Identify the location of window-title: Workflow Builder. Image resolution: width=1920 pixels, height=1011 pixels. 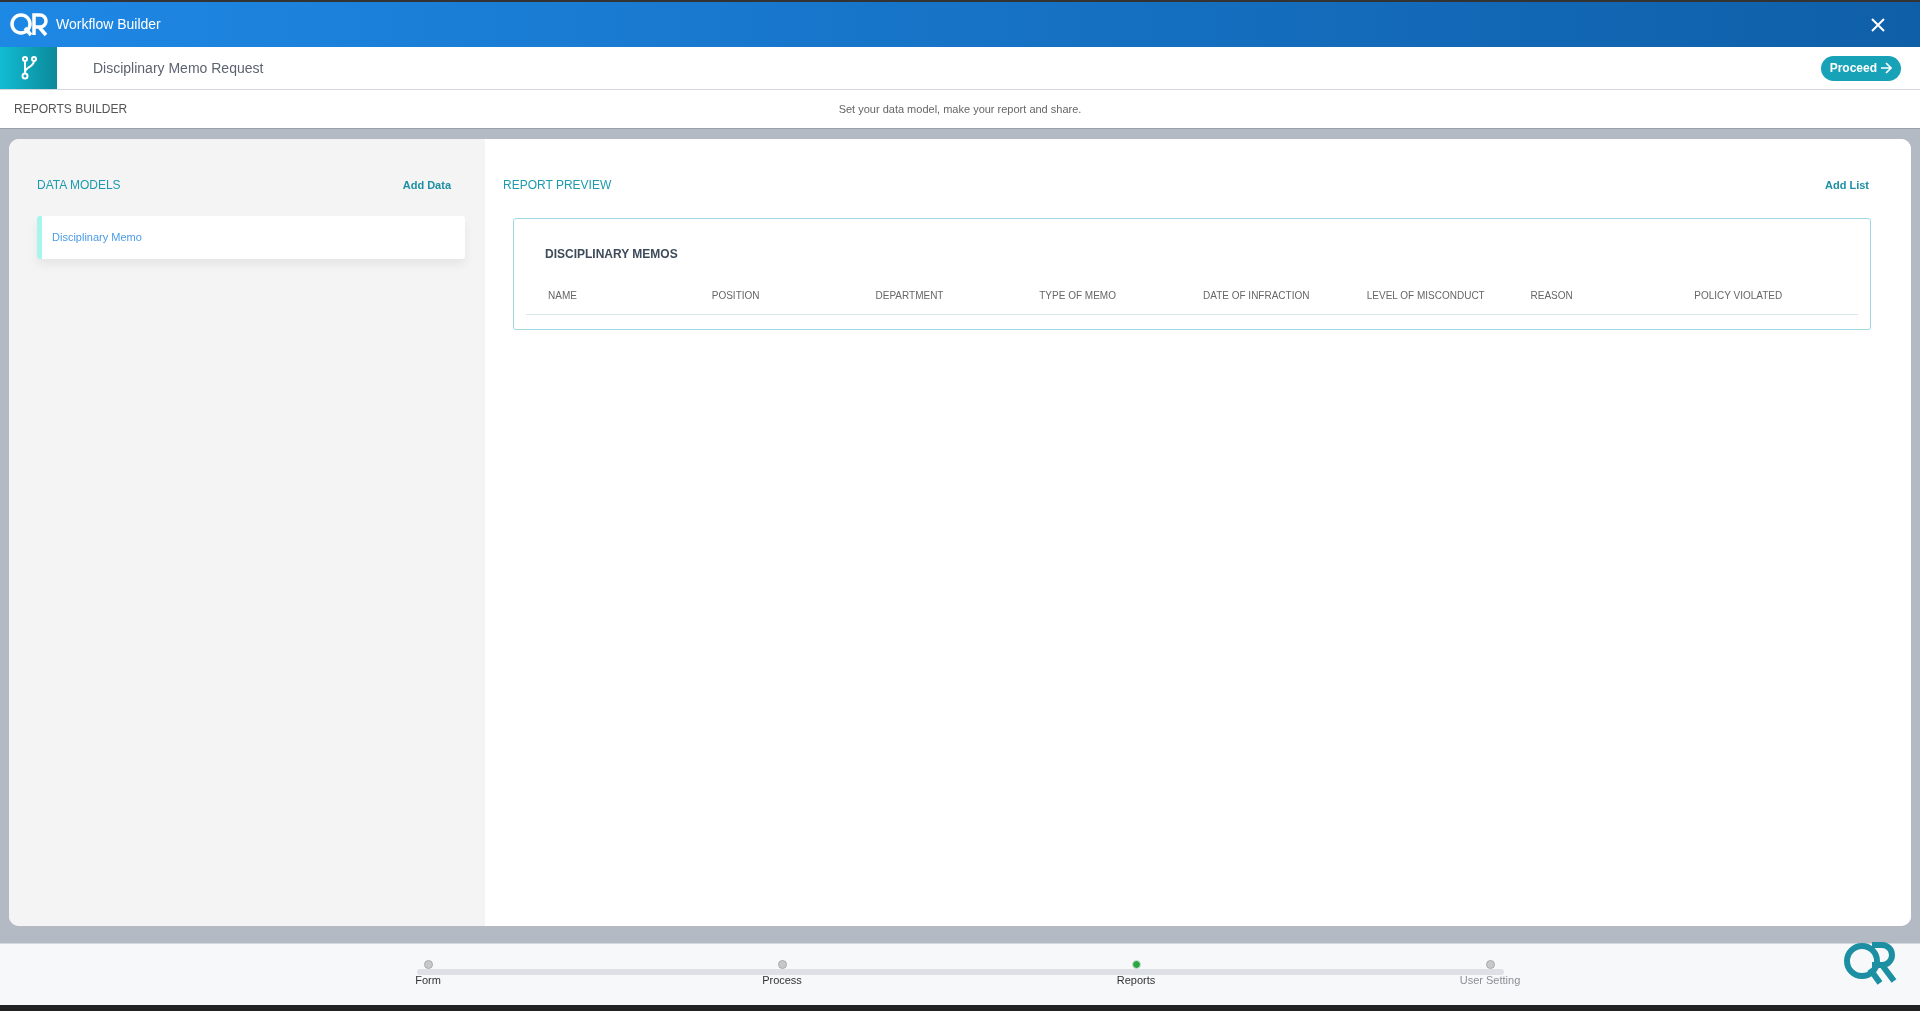
(108, 24).